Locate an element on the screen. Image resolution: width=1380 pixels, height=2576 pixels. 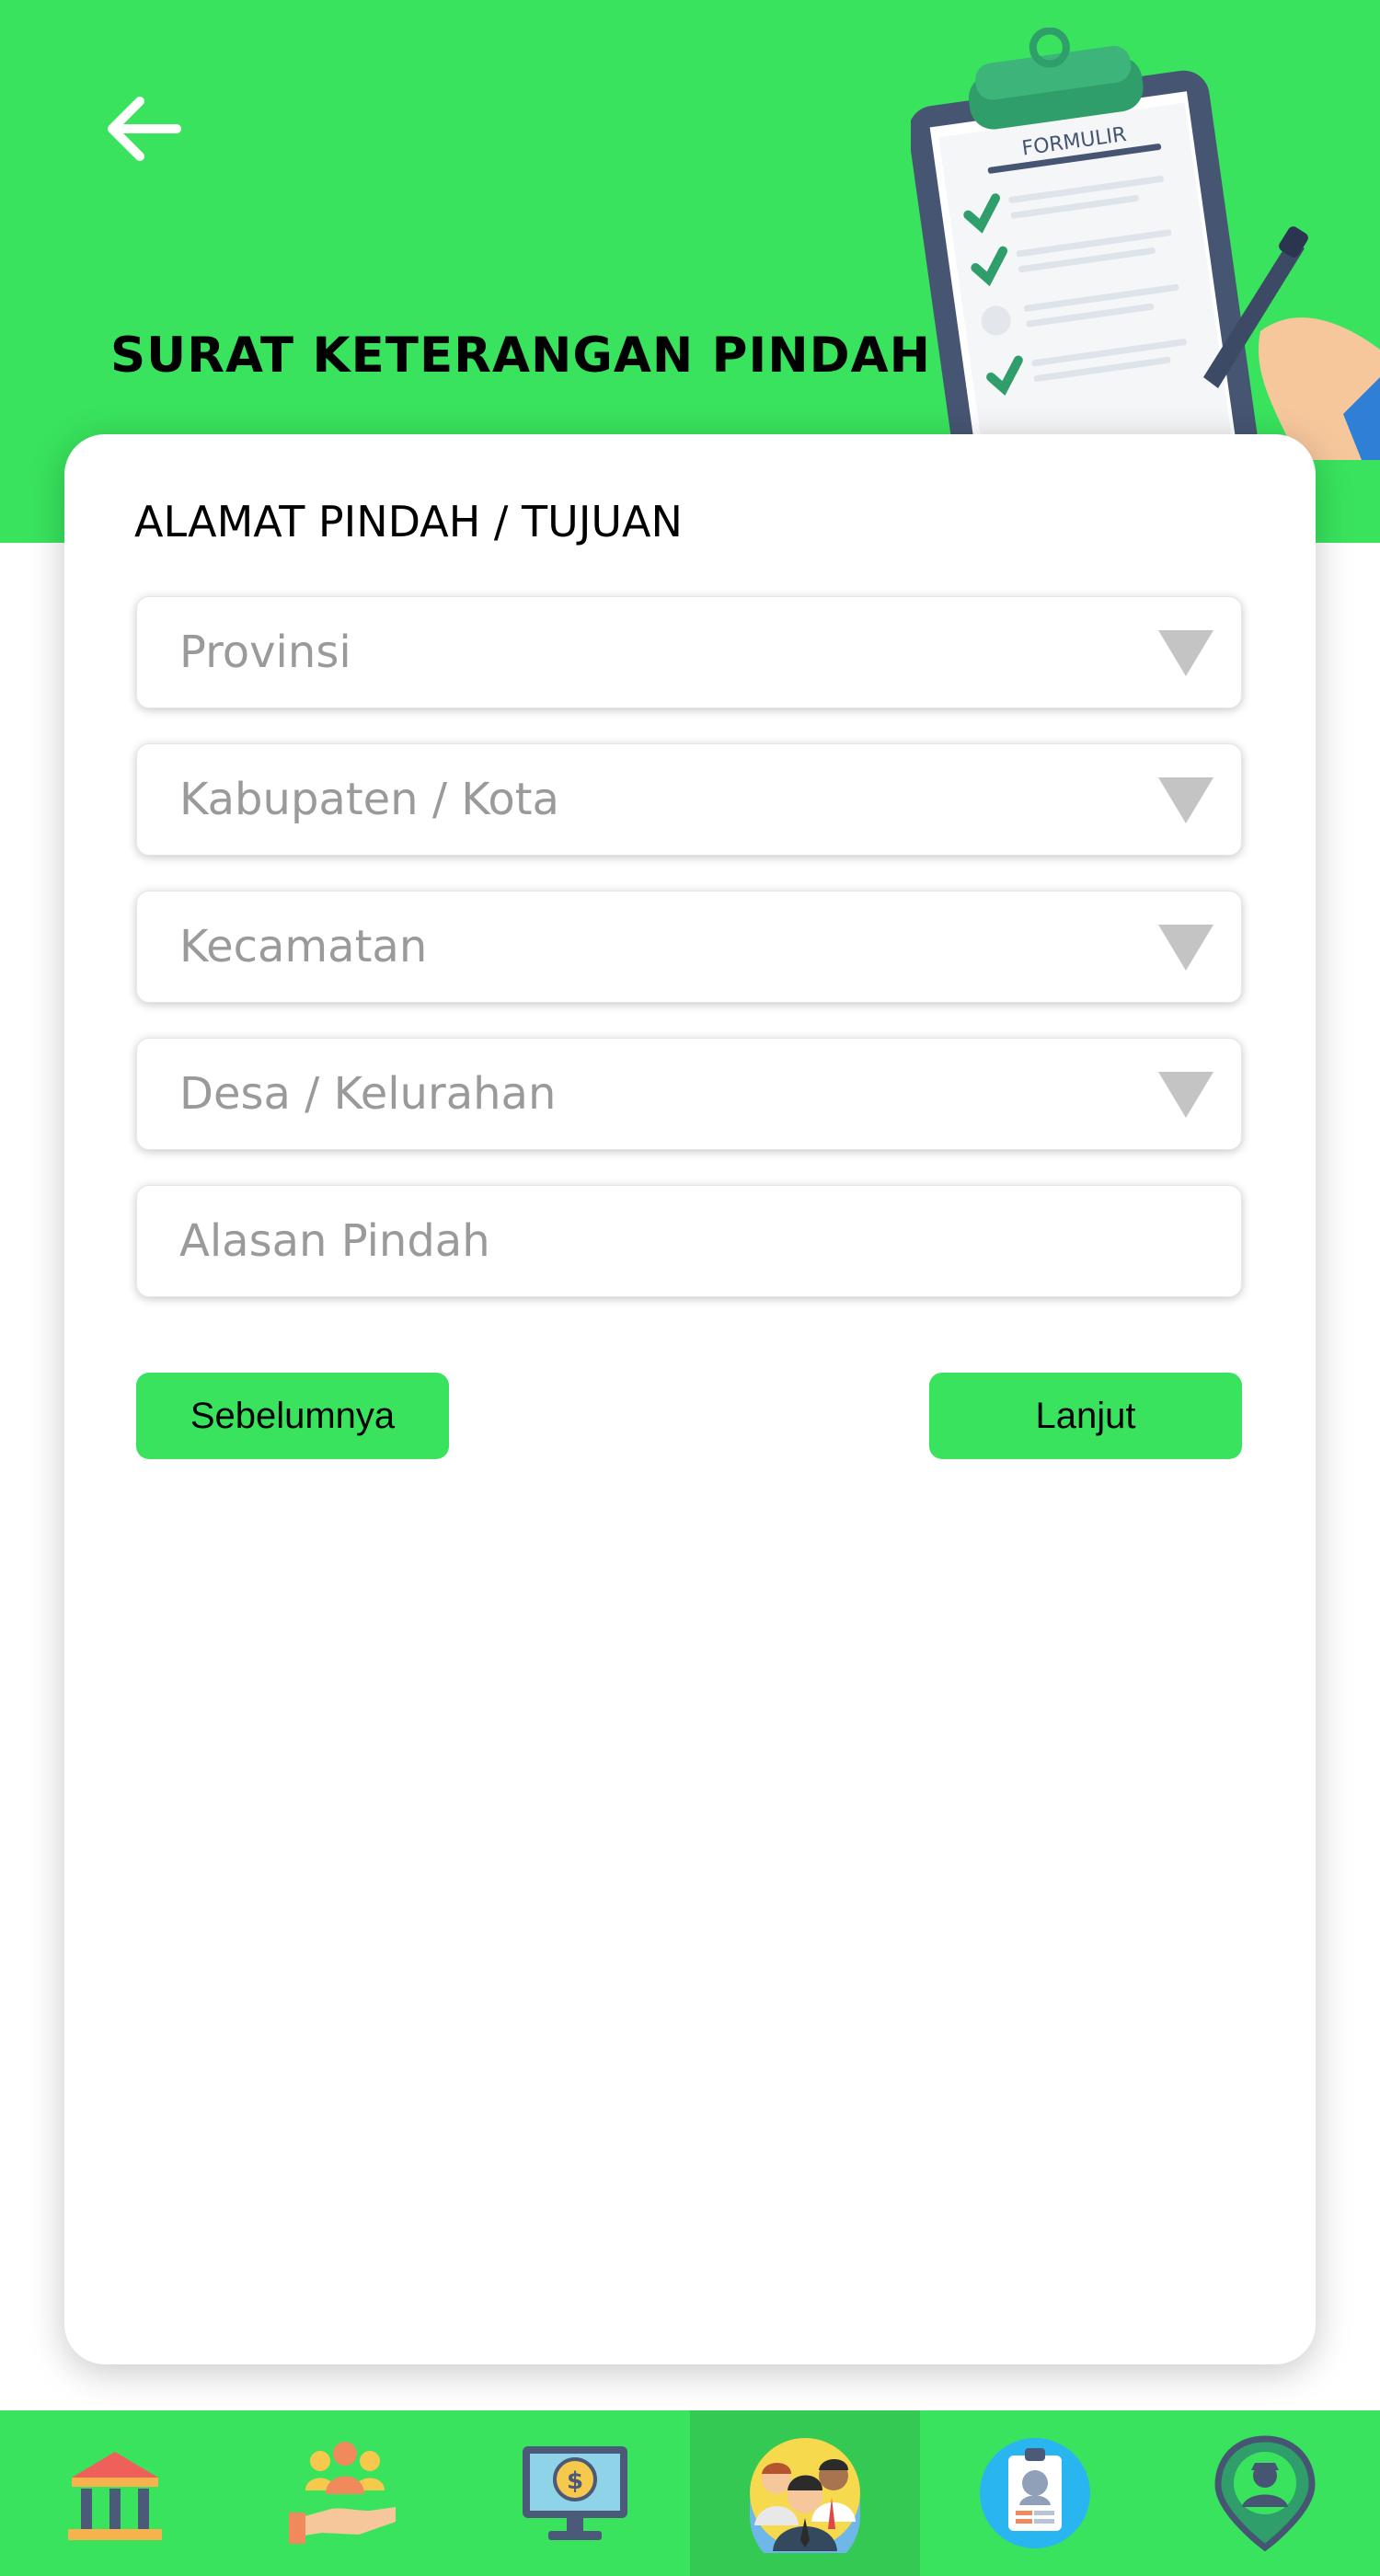
bottom-navigation: $ is located at coordinates (690, 2493).